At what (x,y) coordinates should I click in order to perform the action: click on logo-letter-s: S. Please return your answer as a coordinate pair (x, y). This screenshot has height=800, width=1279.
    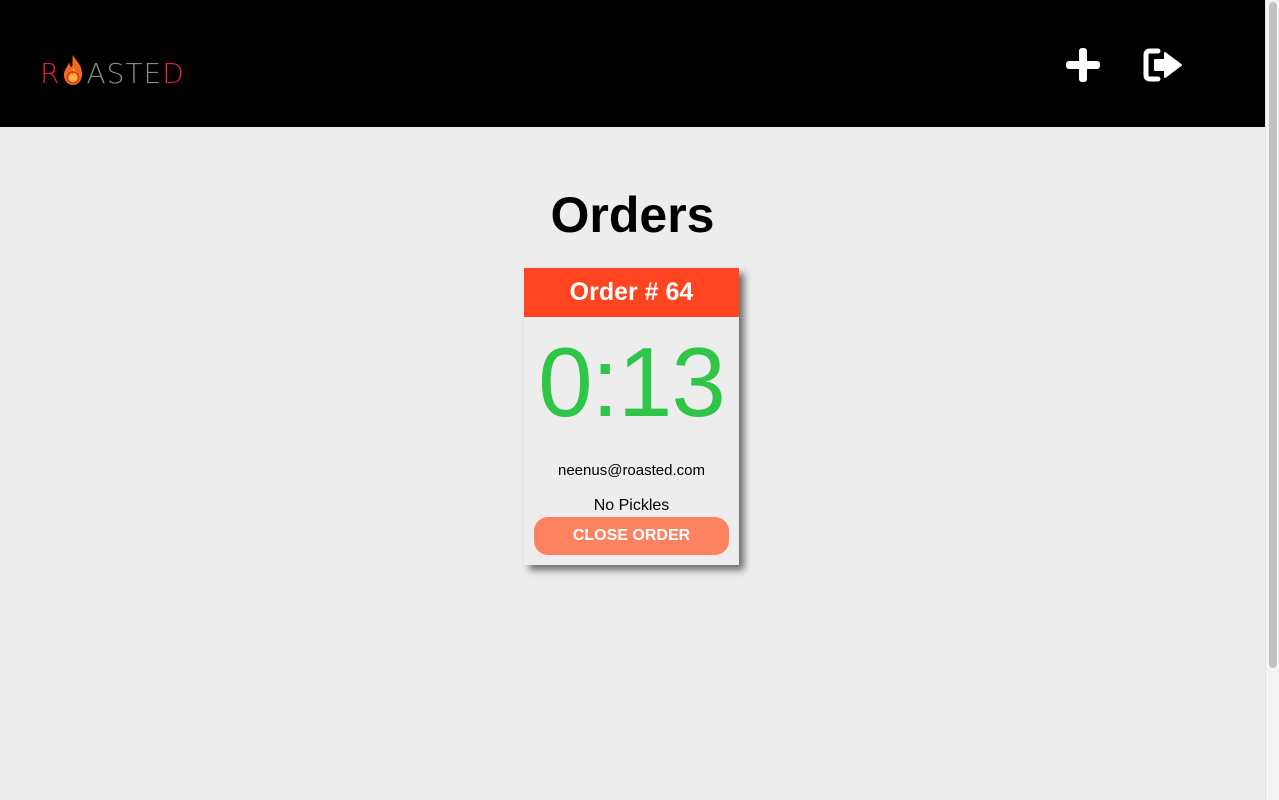
    Looking at the image, I should click on (116, 73).